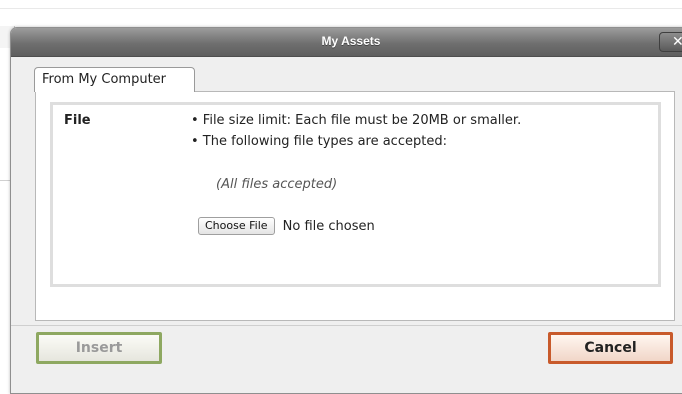 The width and height of the screenshot is (682, 394). What do you see at coordinates (319, 141) in the screenshot?
I see `instruction-file-types: • The following file types are accepted:` at bounding box center [319, 141].